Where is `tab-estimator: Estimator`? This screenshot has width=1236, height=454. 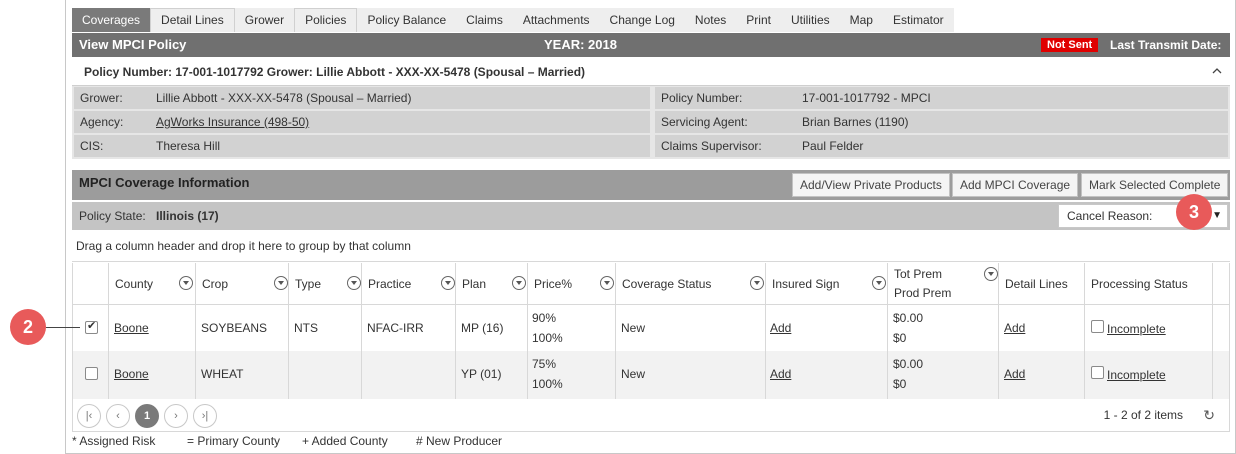 tab-estimator: Estimator is located at coordinates (918, 20).